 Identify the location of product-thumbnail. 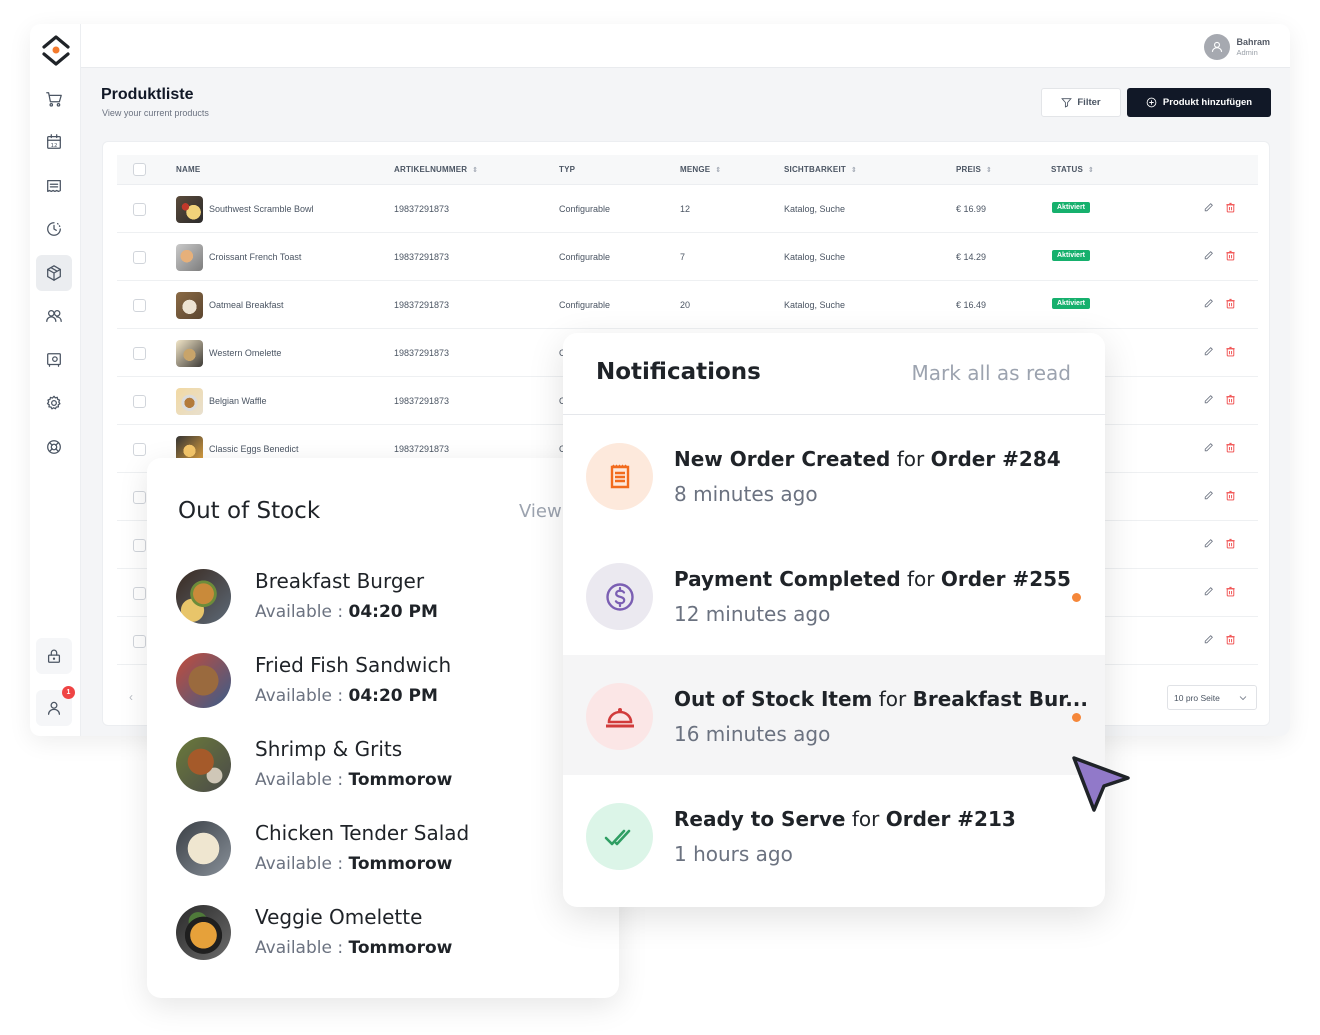
(189, 353).